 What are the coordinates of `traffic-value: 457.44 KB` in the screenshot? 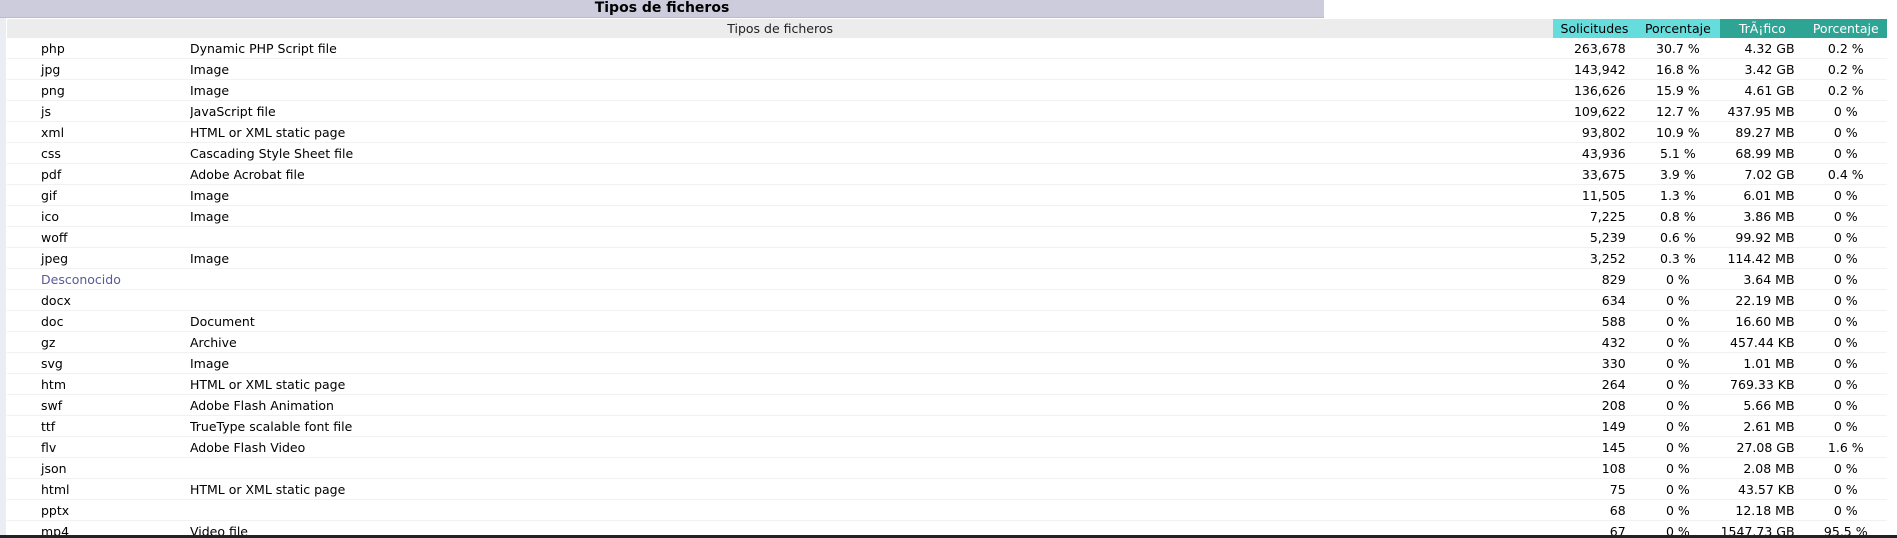 It's located at (1762, 342).